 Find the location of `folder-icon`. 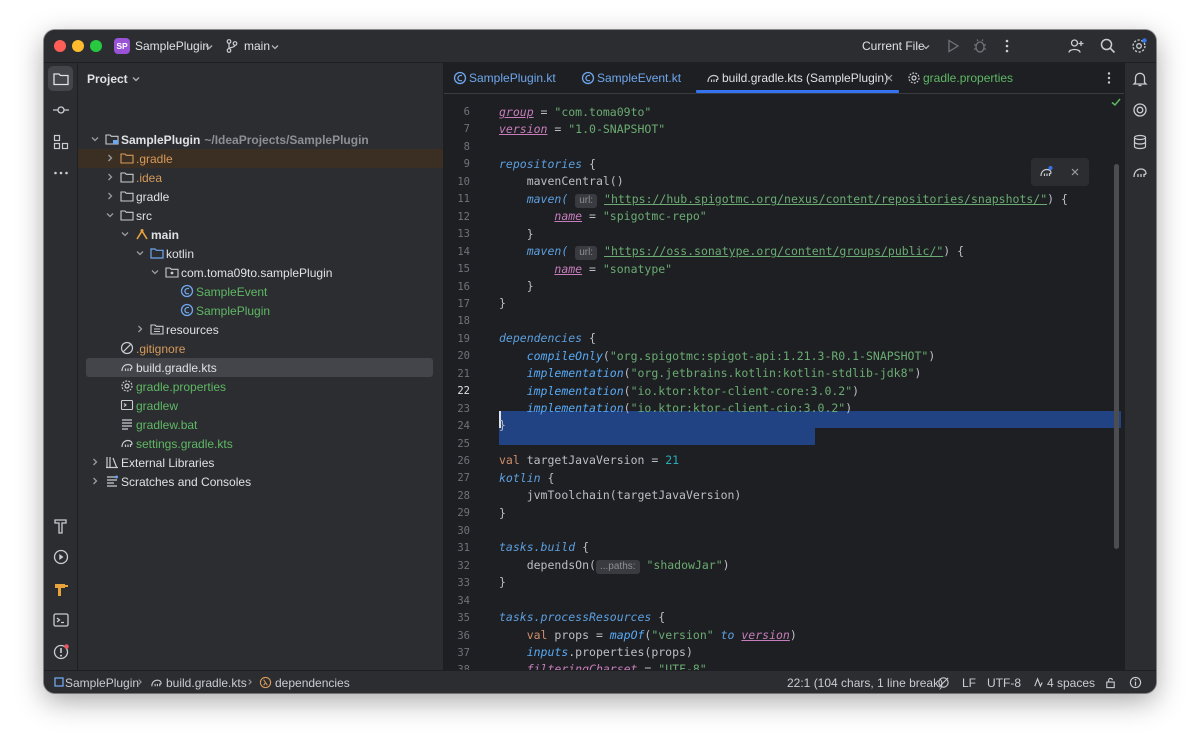

folder-icon is located at coordinates (127, 177).